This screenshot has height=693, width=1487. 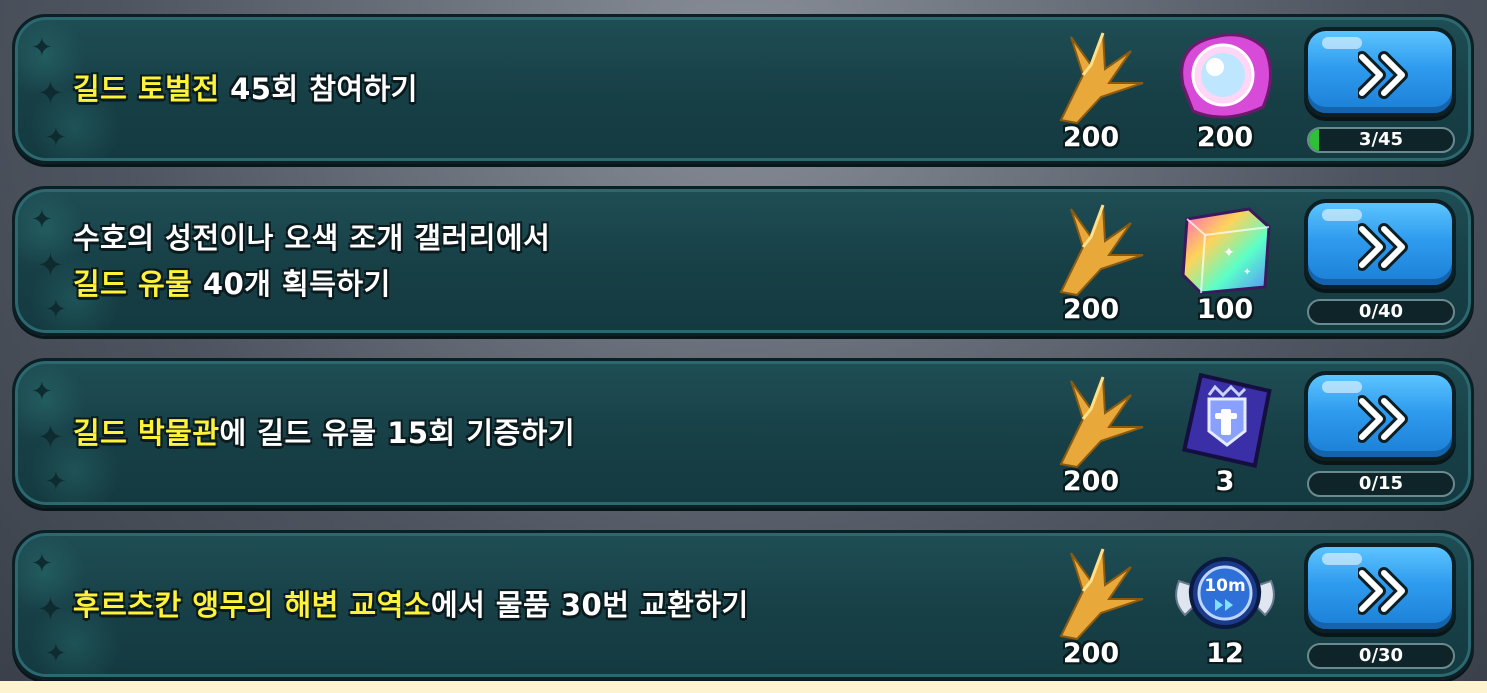 I want to click on reward-guild-relic-box: 3, so click(x=1225, y=435).